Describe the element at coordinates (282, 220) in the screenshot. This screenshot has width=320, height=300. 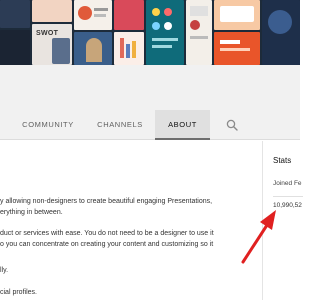
I see `stats-panel: Stats Joined Fe 10,990,52` at that location.